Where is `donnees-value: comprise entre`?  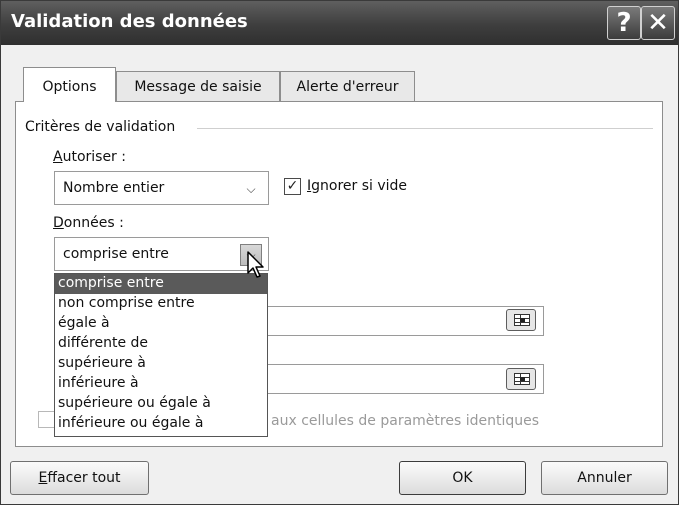 donnees-value: comprise entre is located at coordinates (116, 254).